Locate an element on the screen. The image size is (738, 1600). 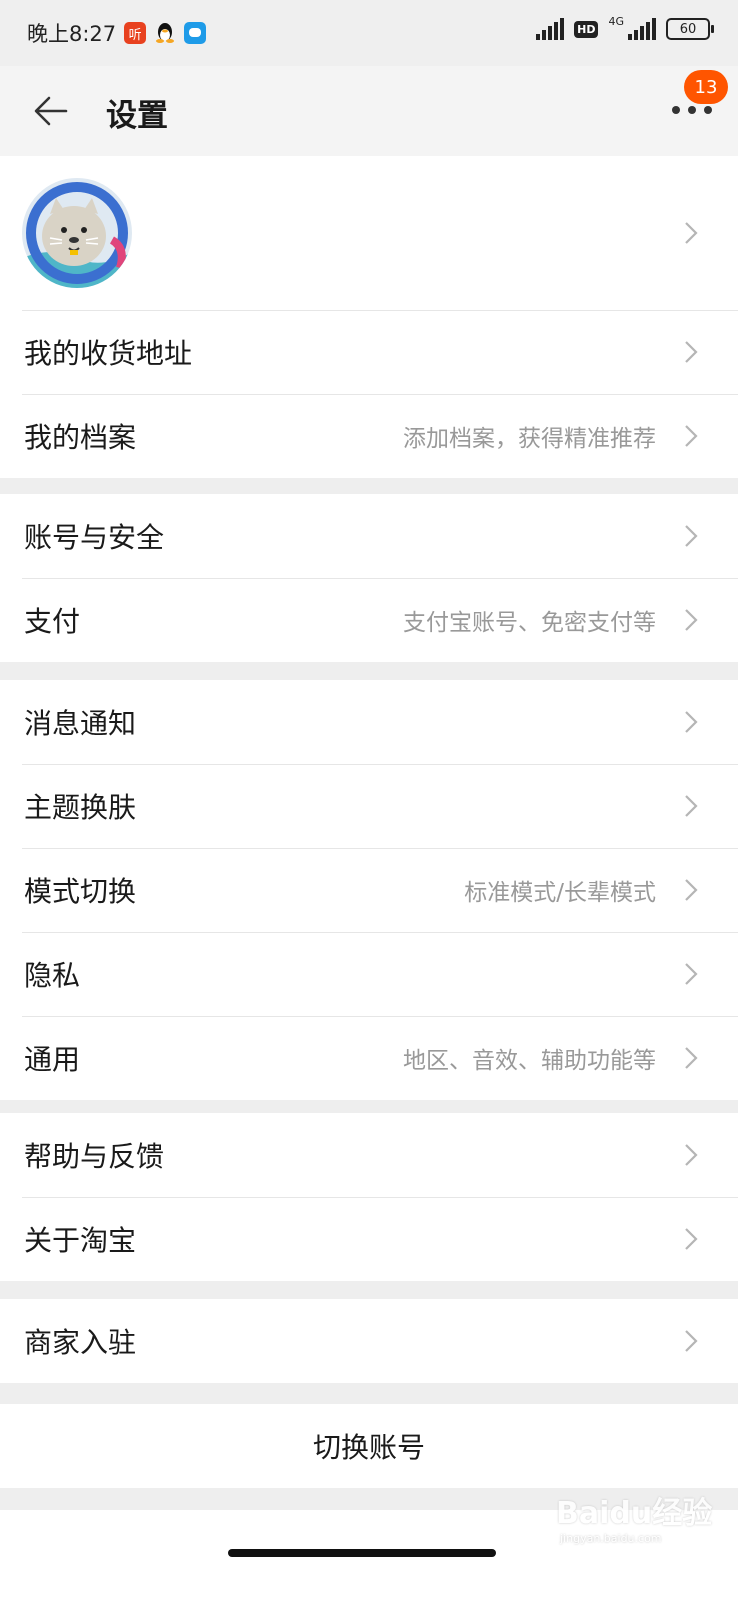
settings-row-payment: 支付 支付宝账号、免密支付等 is located at coordinates (369, 620).